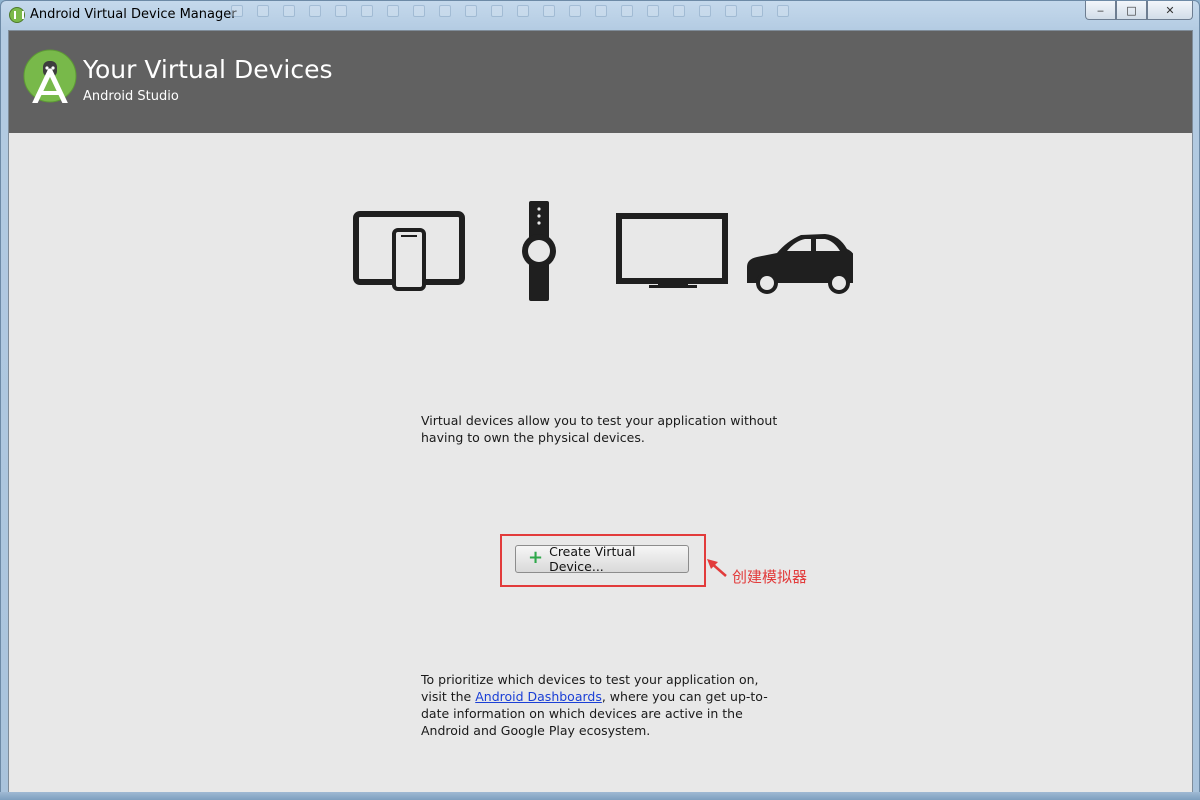 Image resolution: width=1200 pixels, height=800 pixels. What do you see at coordinates (1100, 10) in the screenshot?
I see `minimize-button: ‒` at bounding box center [1100, 10].